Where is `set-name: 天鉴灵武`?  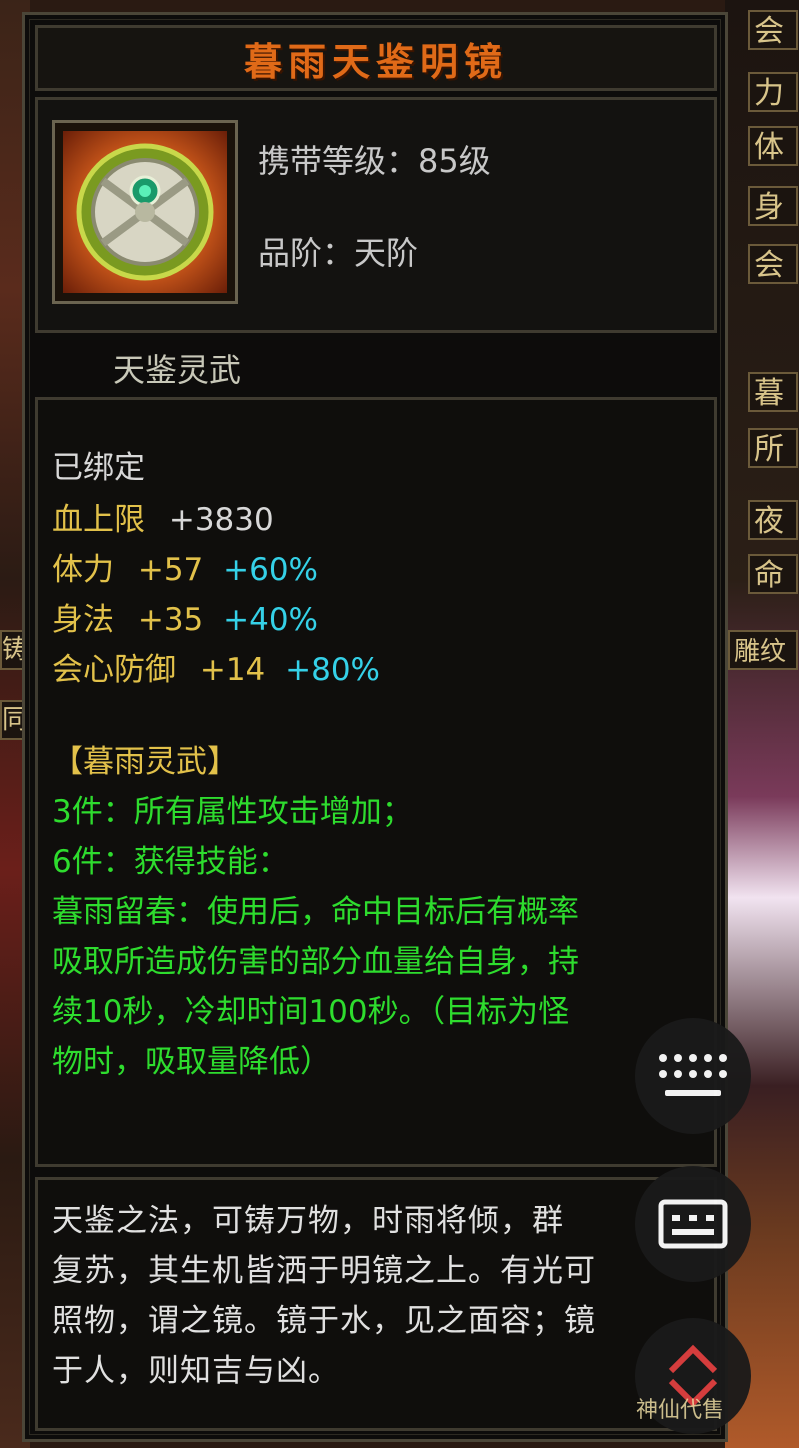 set-name: 天鉴灵武 is located at coordinates (177, 370).